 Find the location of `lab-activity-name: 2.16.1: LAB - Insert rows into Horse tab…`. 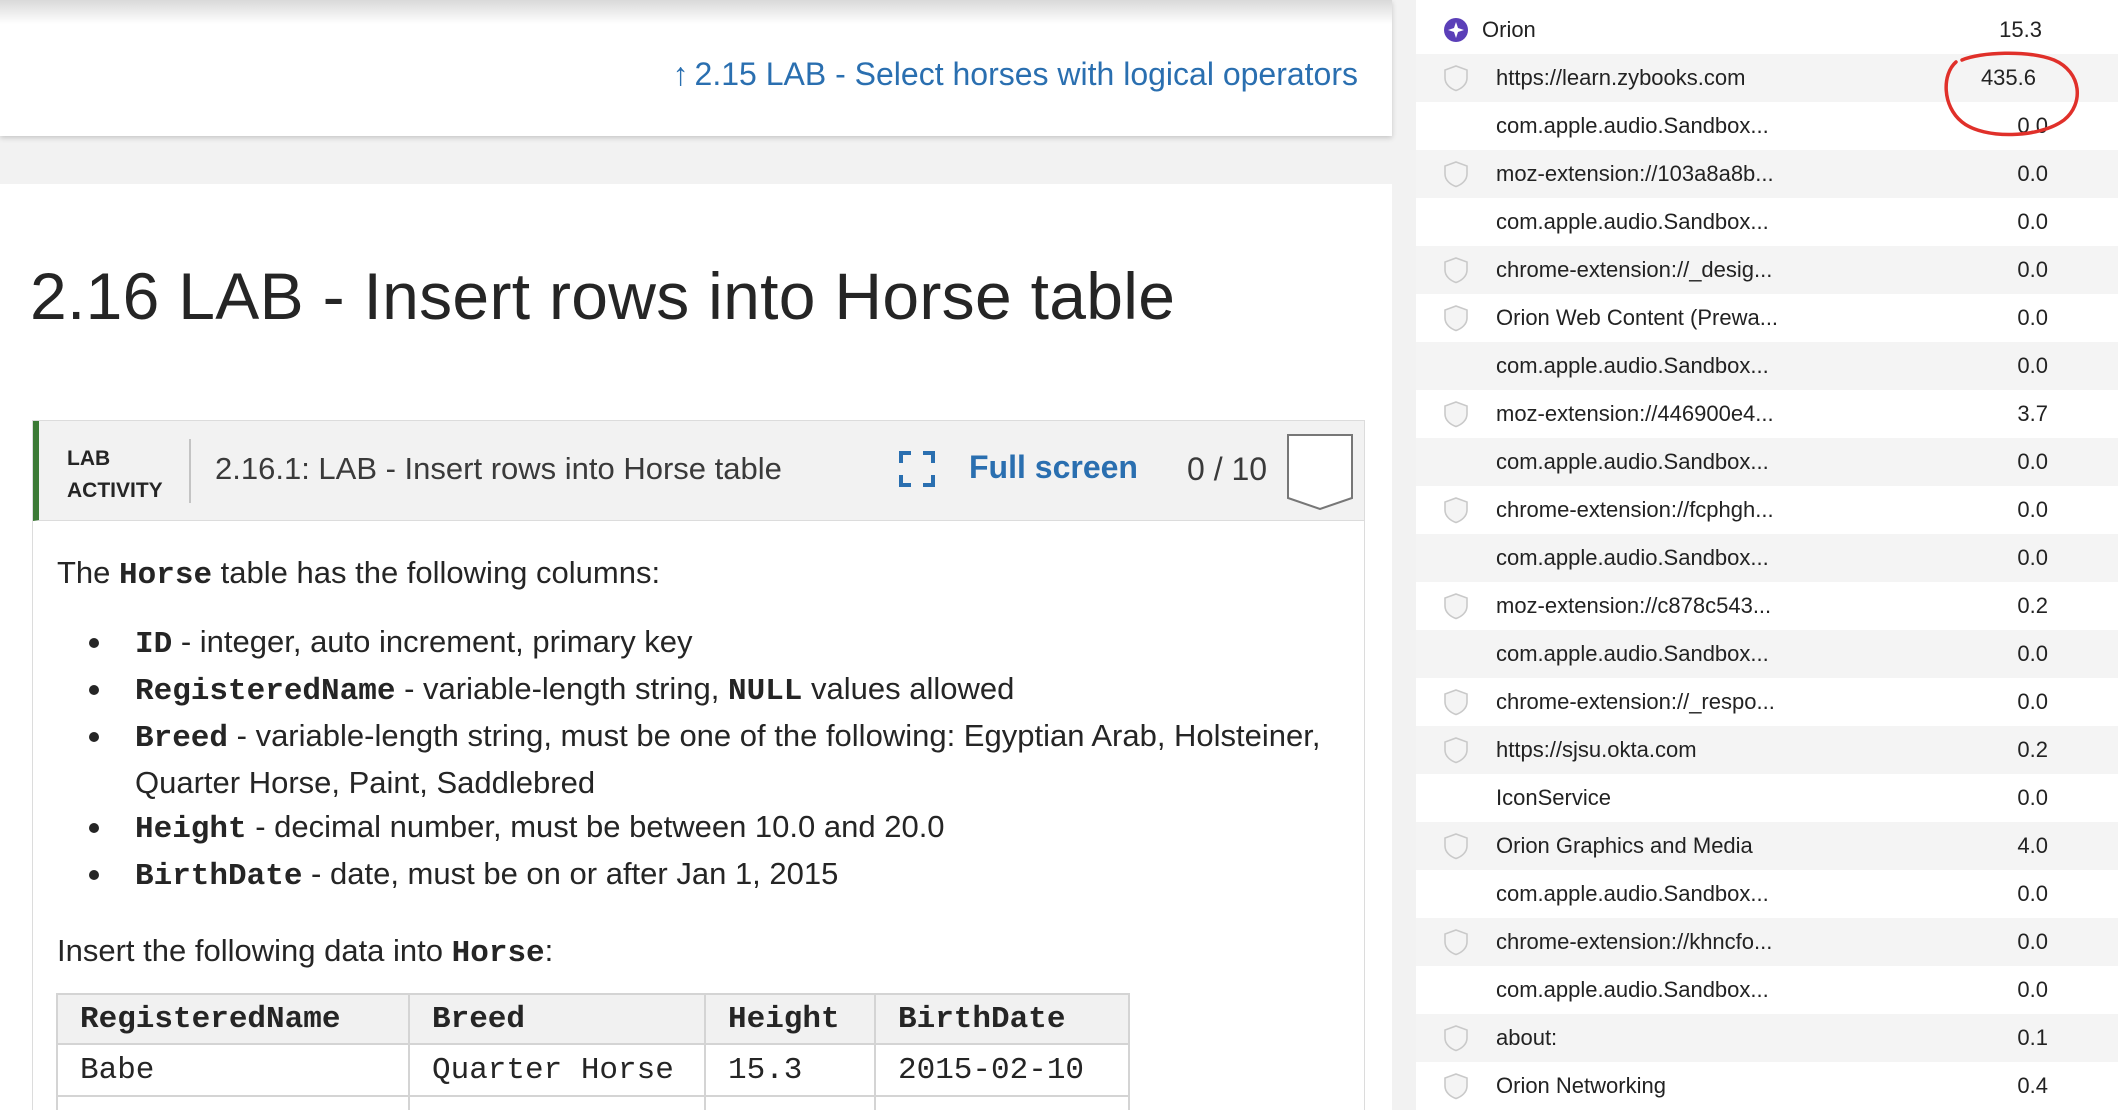

lab-activity-name: 2.16.1: LAB - Insert rows into Horse tab… is located at coordinates (498, 468).